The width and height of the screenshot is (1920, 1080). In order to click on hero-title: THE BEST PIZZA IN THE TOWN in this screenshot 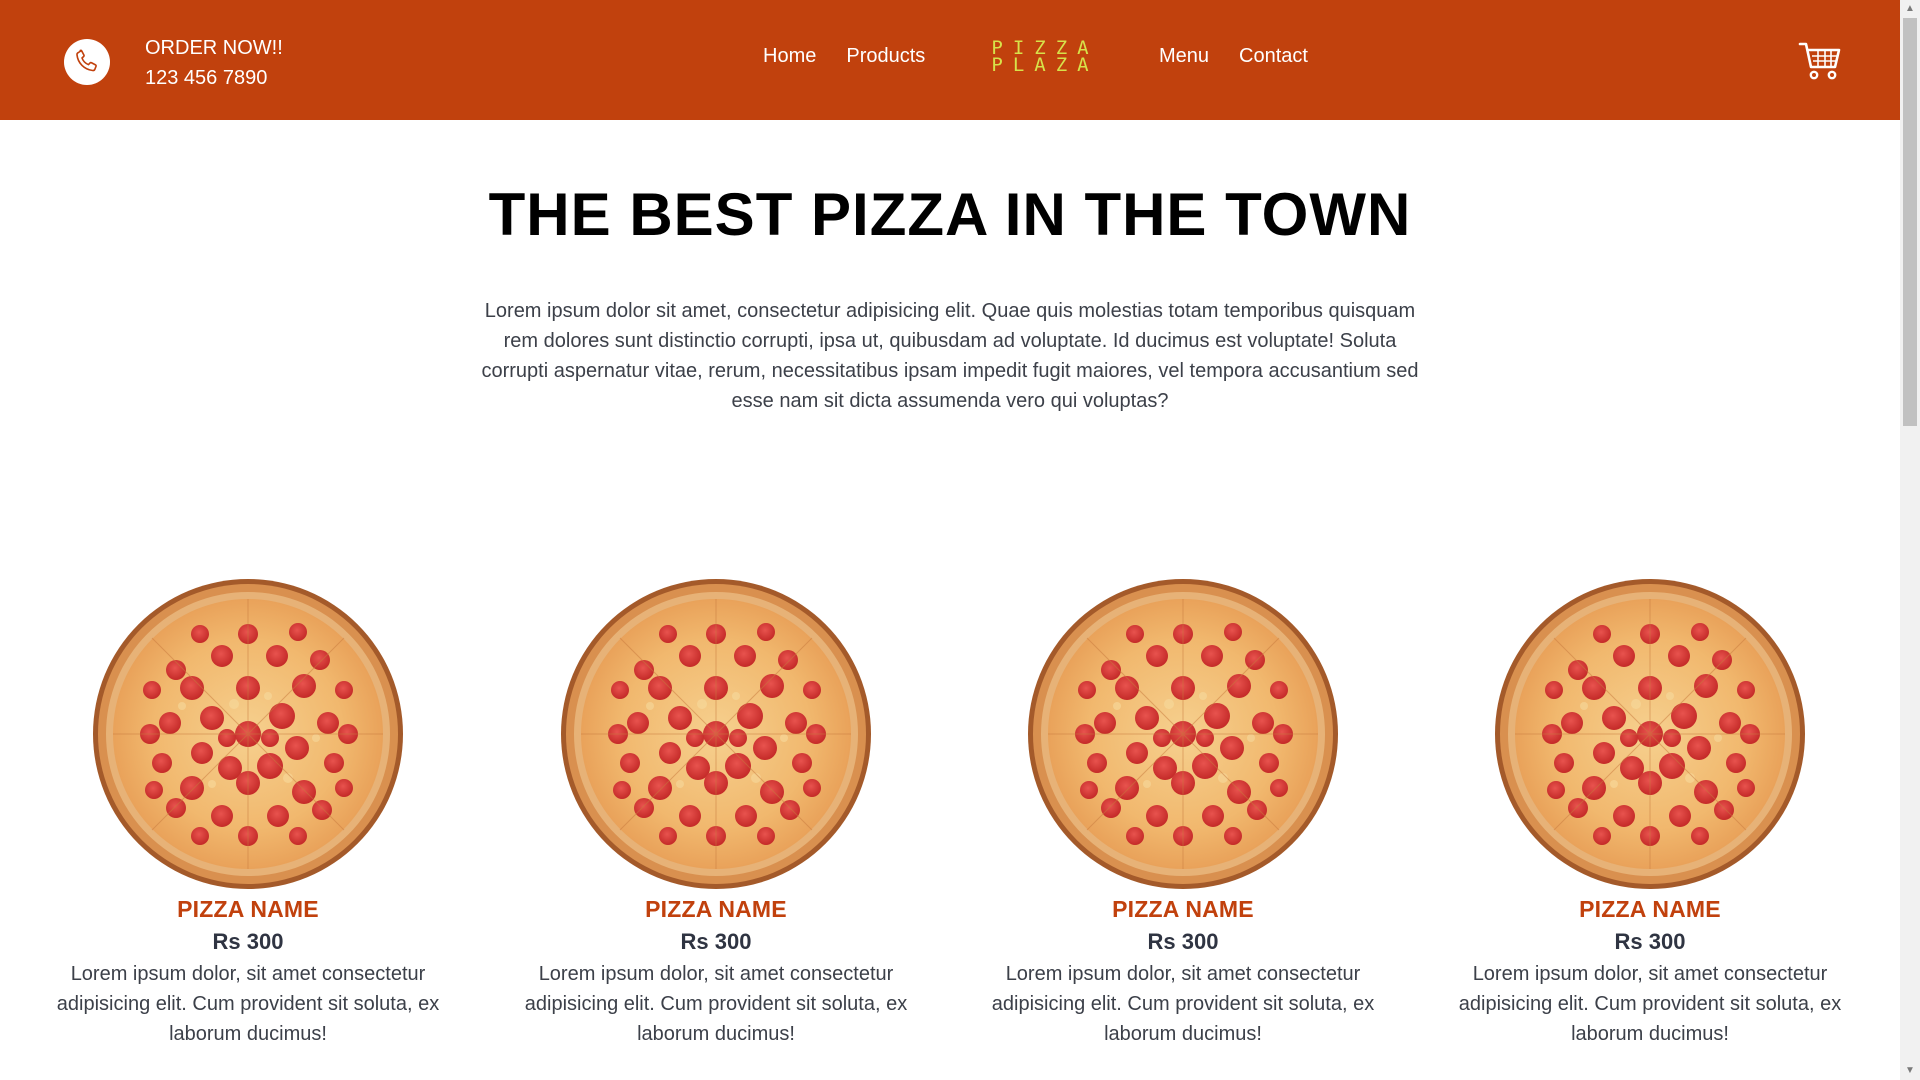, I will do `click(950, 214)`.